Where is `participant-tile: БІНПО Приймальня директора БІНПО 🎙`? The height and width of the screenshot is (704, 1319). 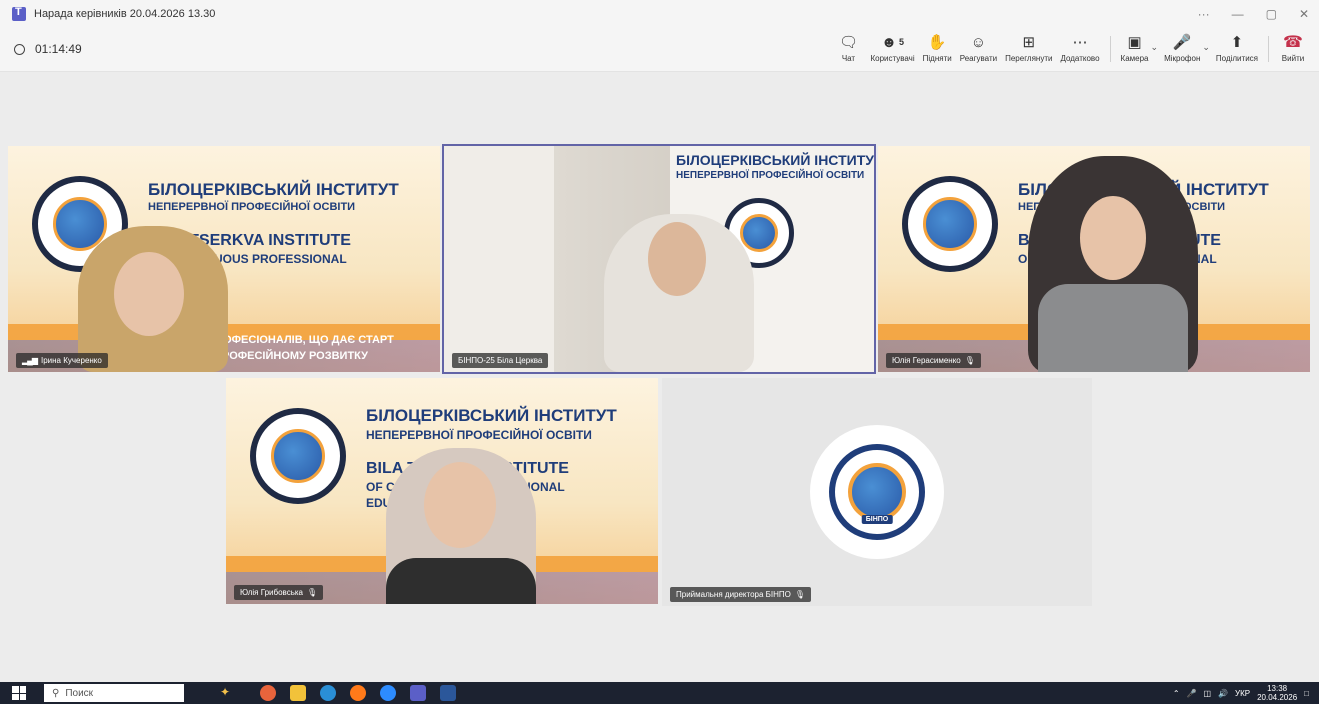 participant-tile: БІНПО Приймальня директора БІНПО 🎙 is located at coordinates (877, 492).